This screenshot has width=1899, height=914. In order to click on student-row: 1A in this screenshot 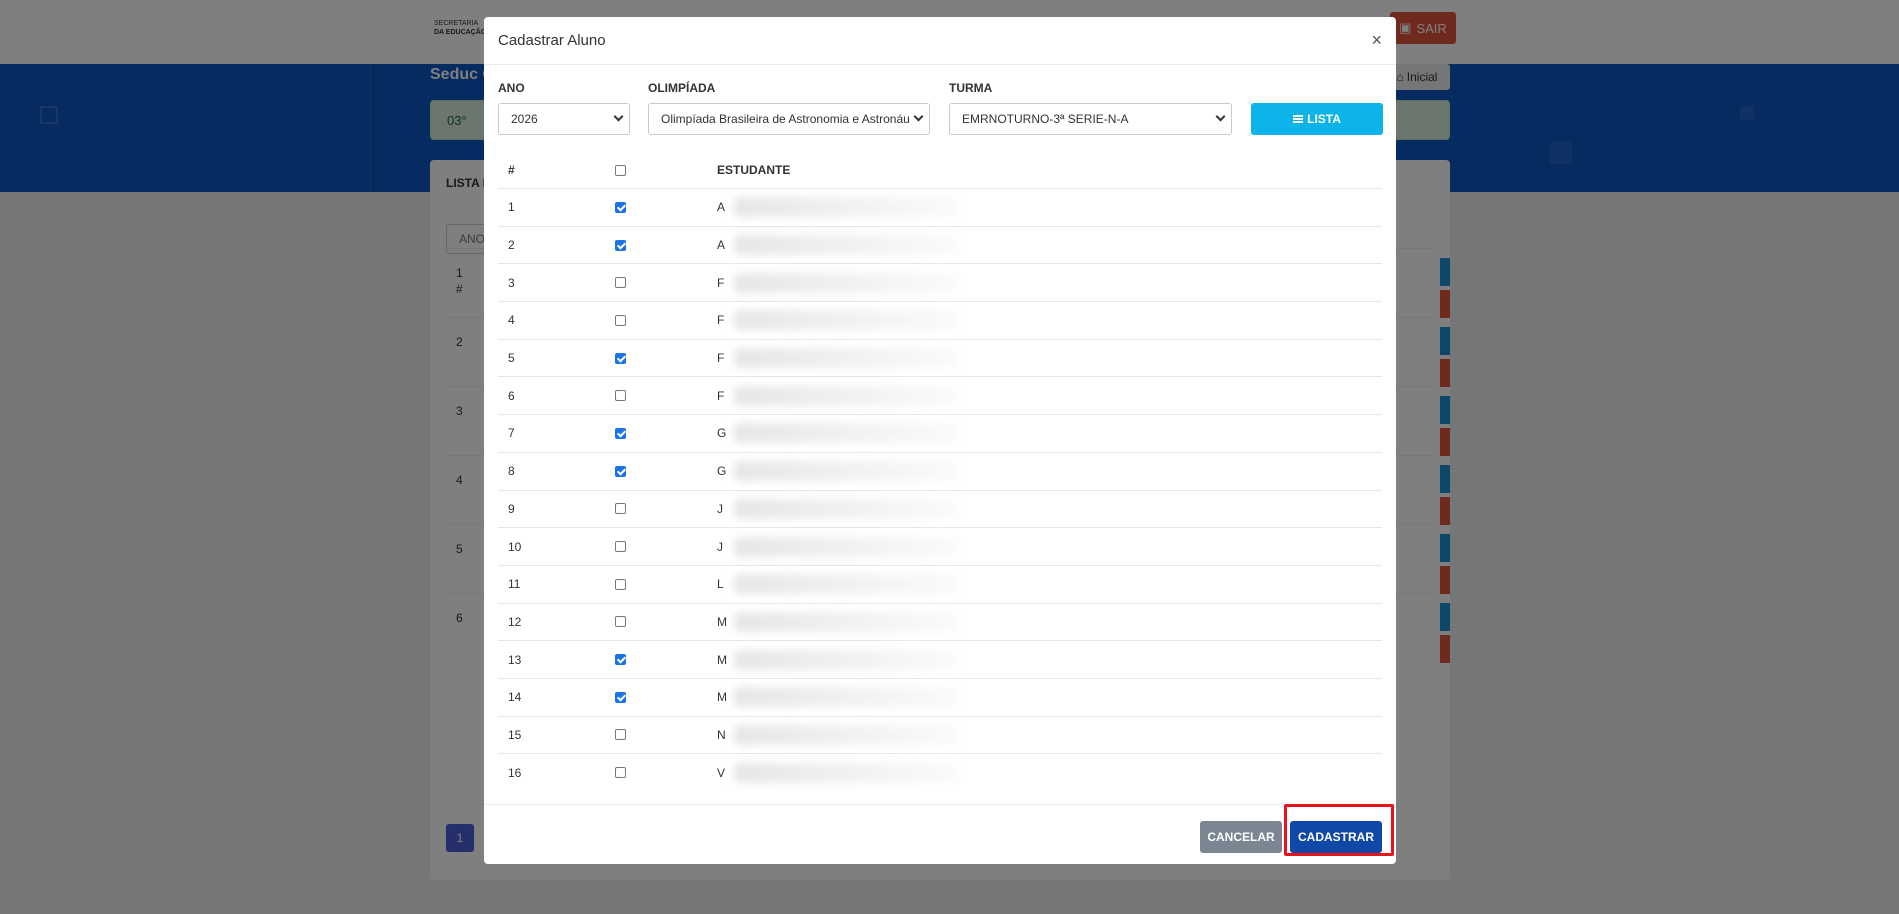, I will do `click(940, 207)`.